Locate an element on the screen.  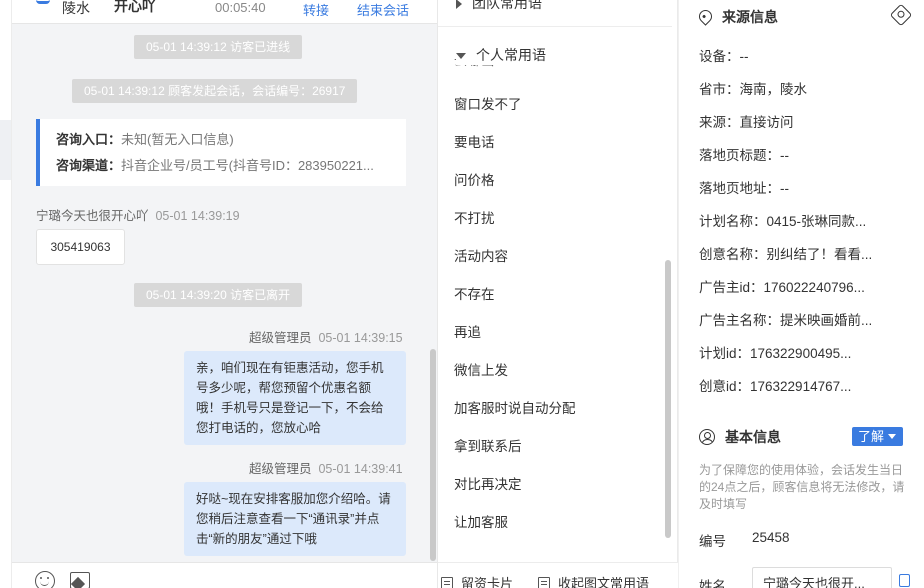
emoji-icon is located at coordinates (45, 579).